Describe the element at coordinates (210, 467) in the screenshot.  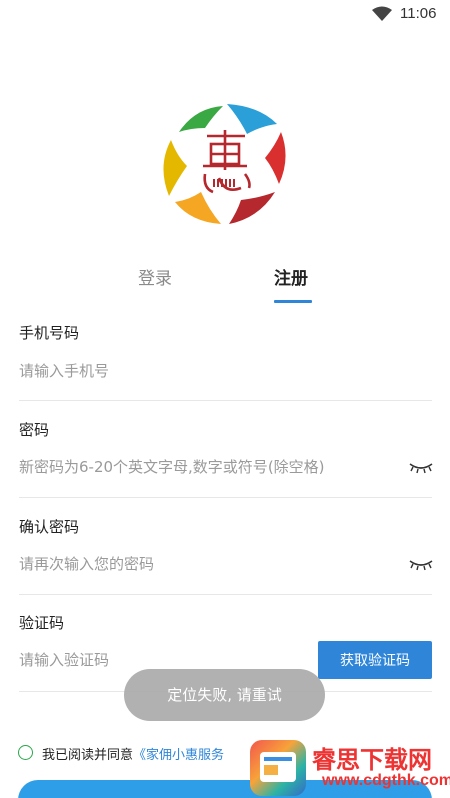
I see `password-input` at that location.